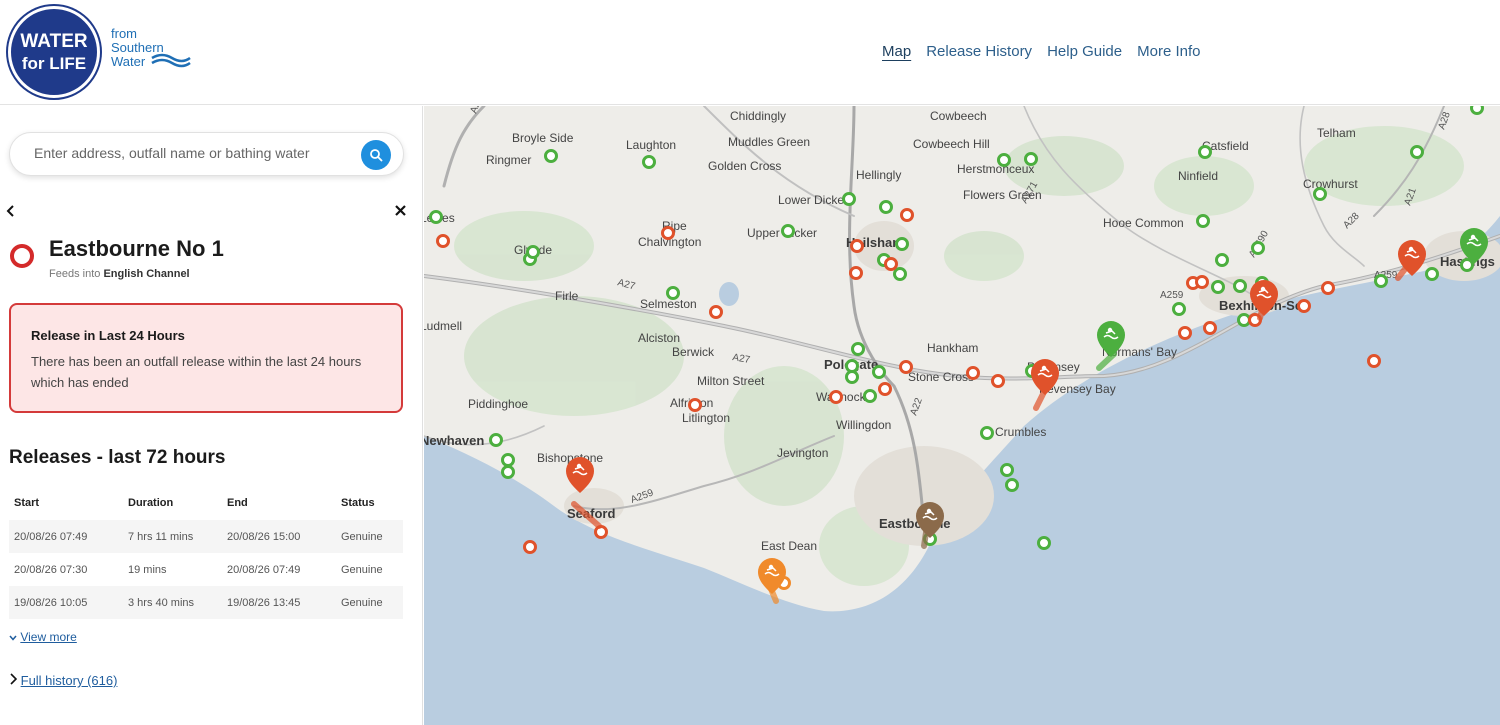 This screenshot has height=725, width=1500. What do you see at coordinates (400, 212) in the screenshot?
I see `close-icon` at bounding box center [400, 212].